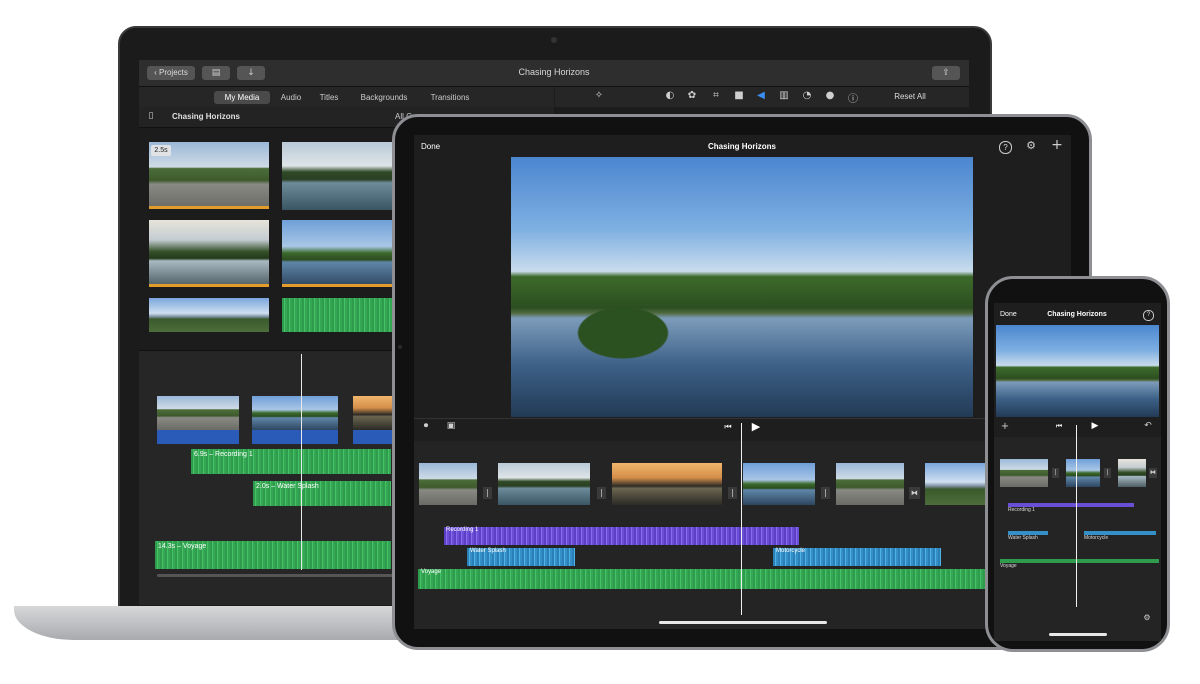 This screenshot has width=1200, height=684. What do you see at coordinates (251, 73) in the screenshot?
I see `import-arrow-icon: ↓` at bounding box center [251, 73].